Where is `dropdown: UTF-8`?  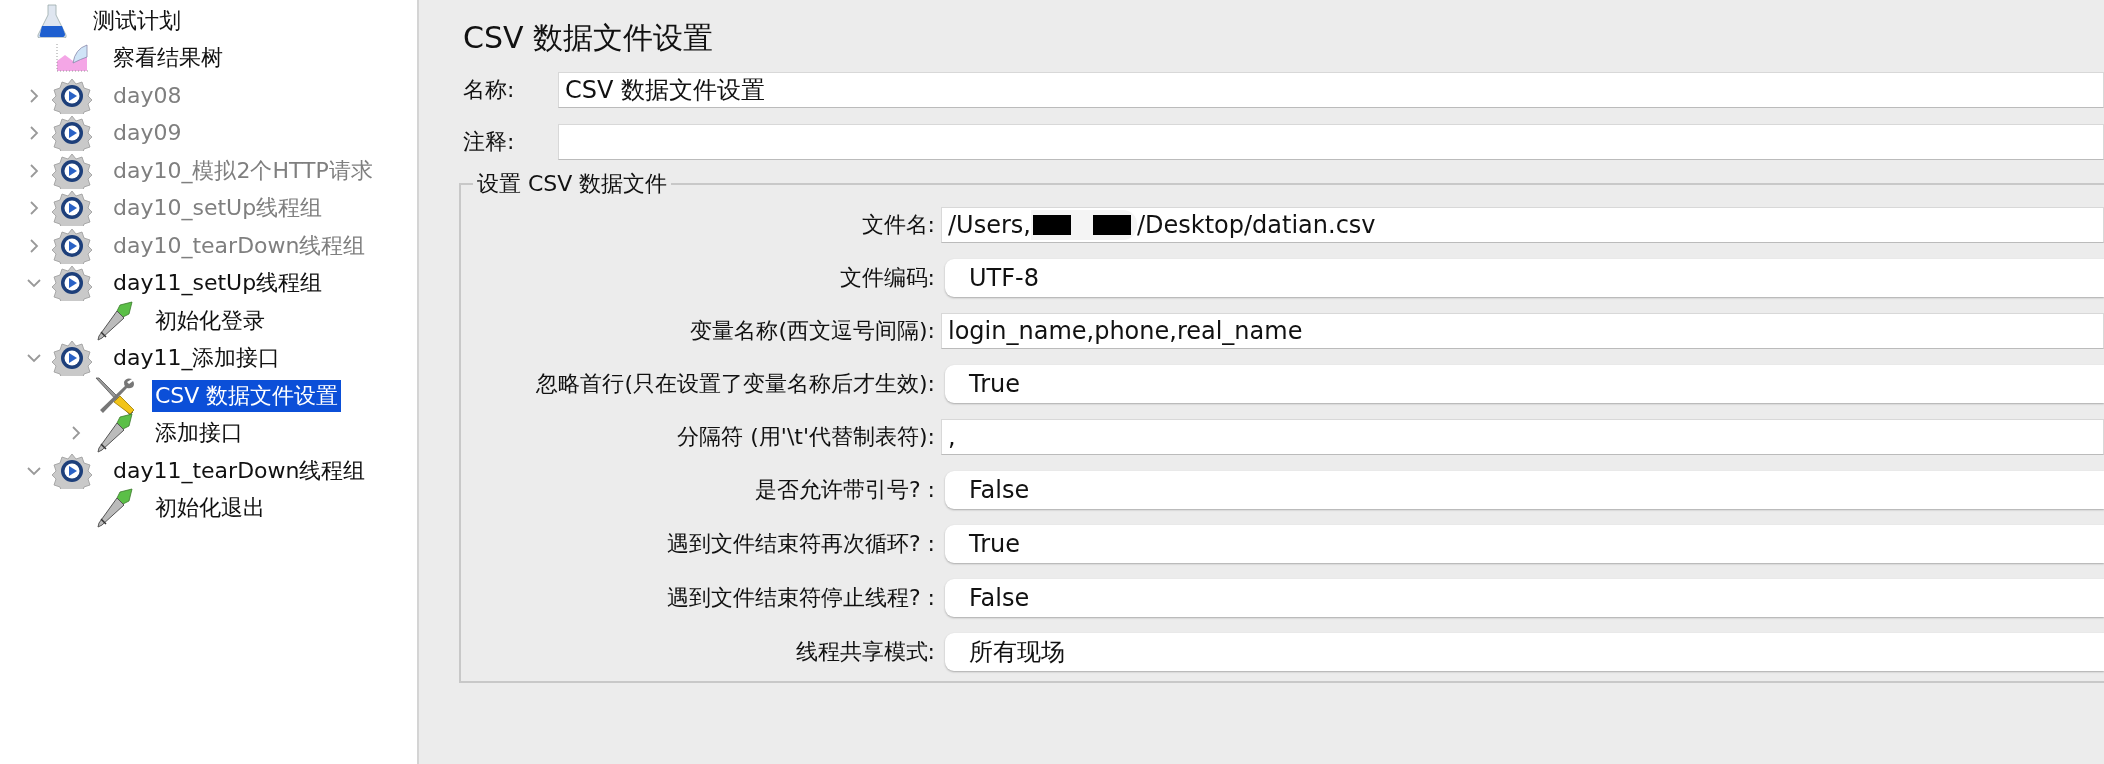
dropdown: UTF-8 is located at coordinates (1524, 278).